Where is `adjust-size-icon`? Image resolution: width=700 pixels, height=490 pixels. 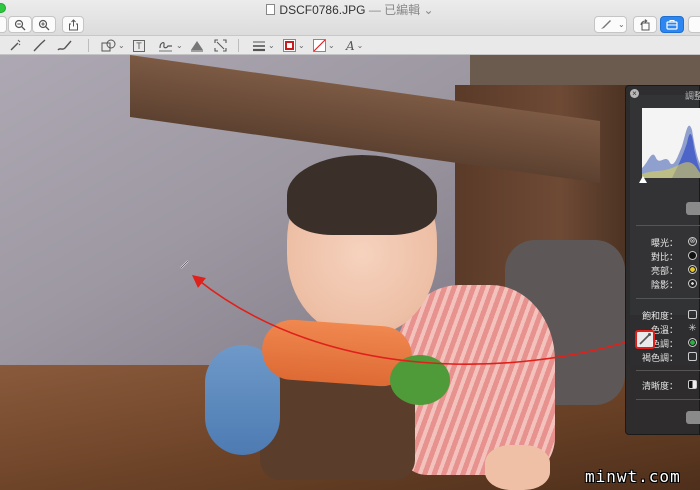
adjust-size-icon is located at coordinates (220, 45).